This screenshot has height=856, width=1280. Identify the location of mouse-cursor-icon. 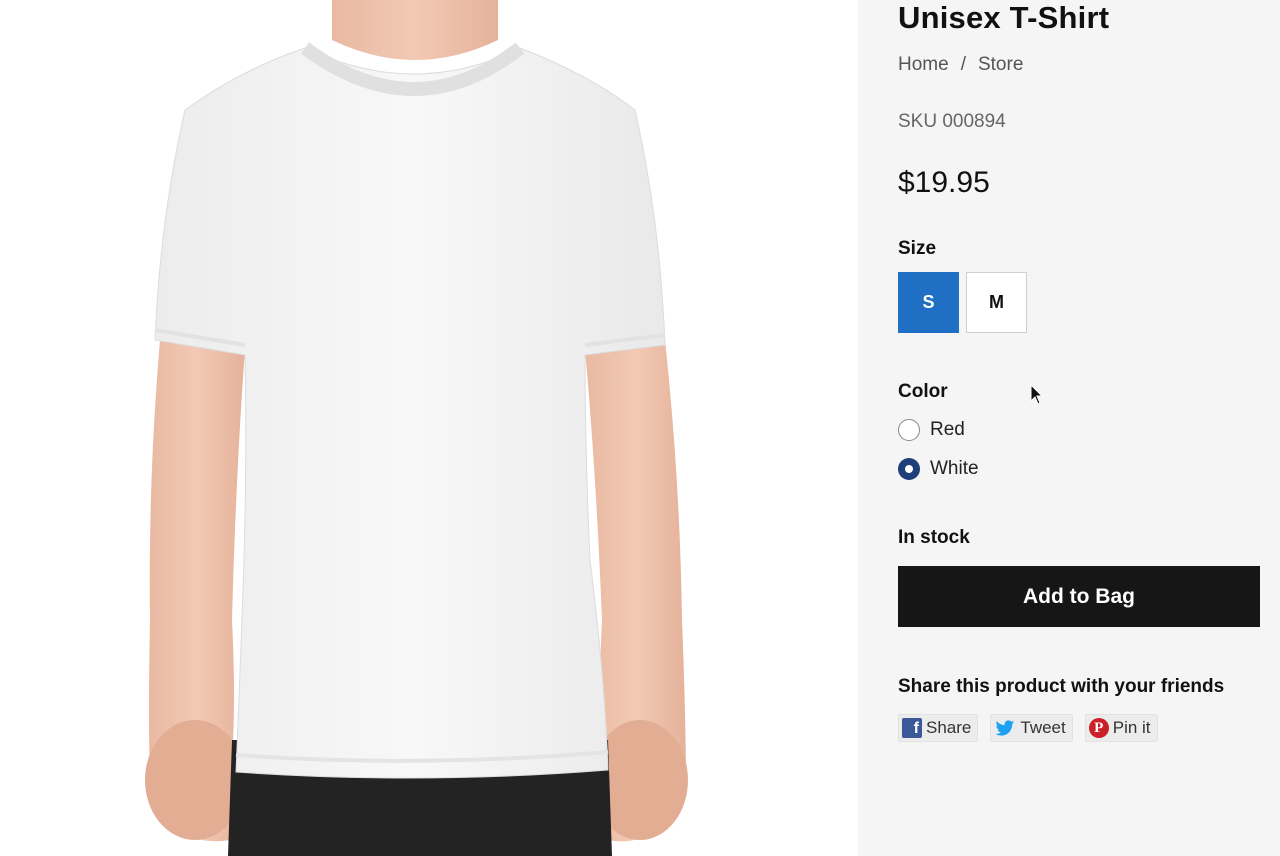
(1037, 394).